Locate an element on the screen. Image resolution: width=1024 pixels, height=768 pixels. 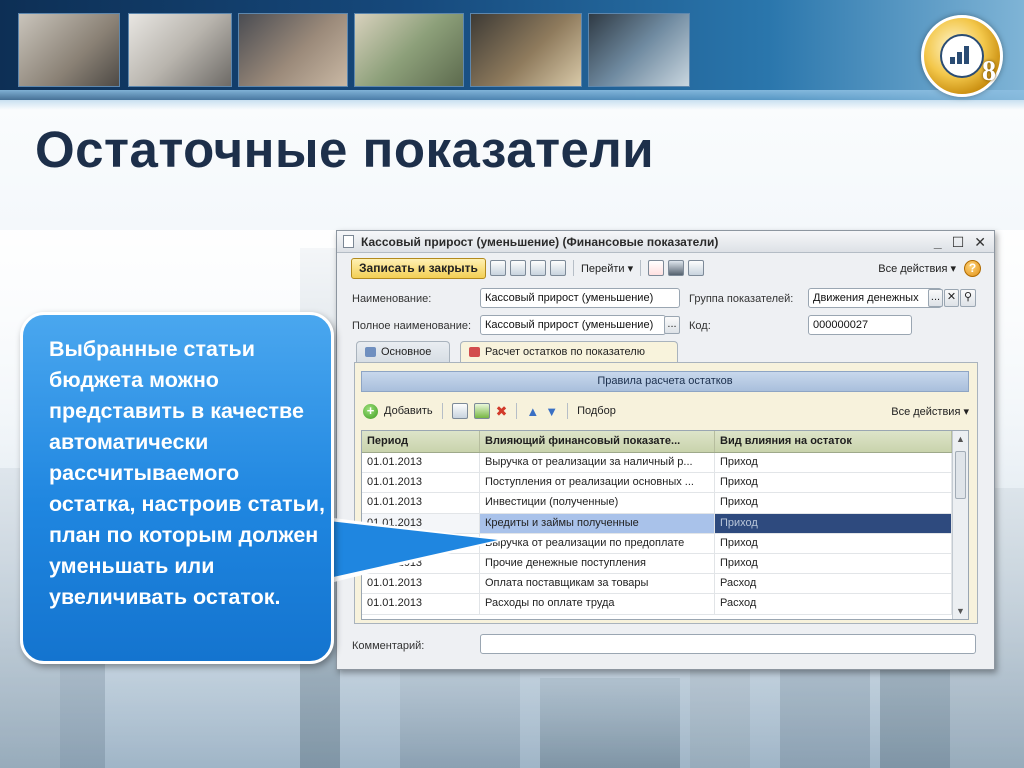
callout-pointer is located at coordinates (409, 550).